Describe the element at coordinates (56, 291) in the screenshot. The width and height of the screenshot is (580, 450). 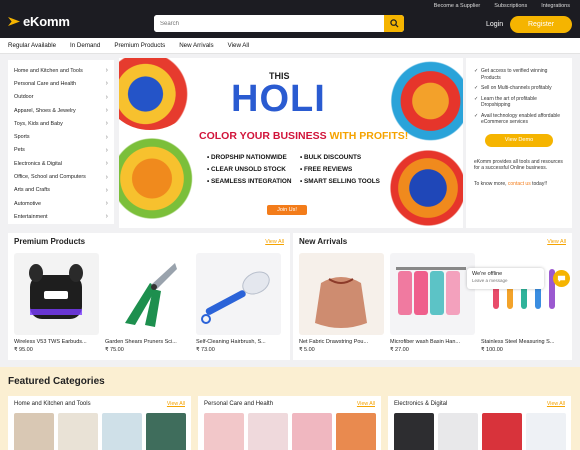
I see `earbuds-image` at that location.